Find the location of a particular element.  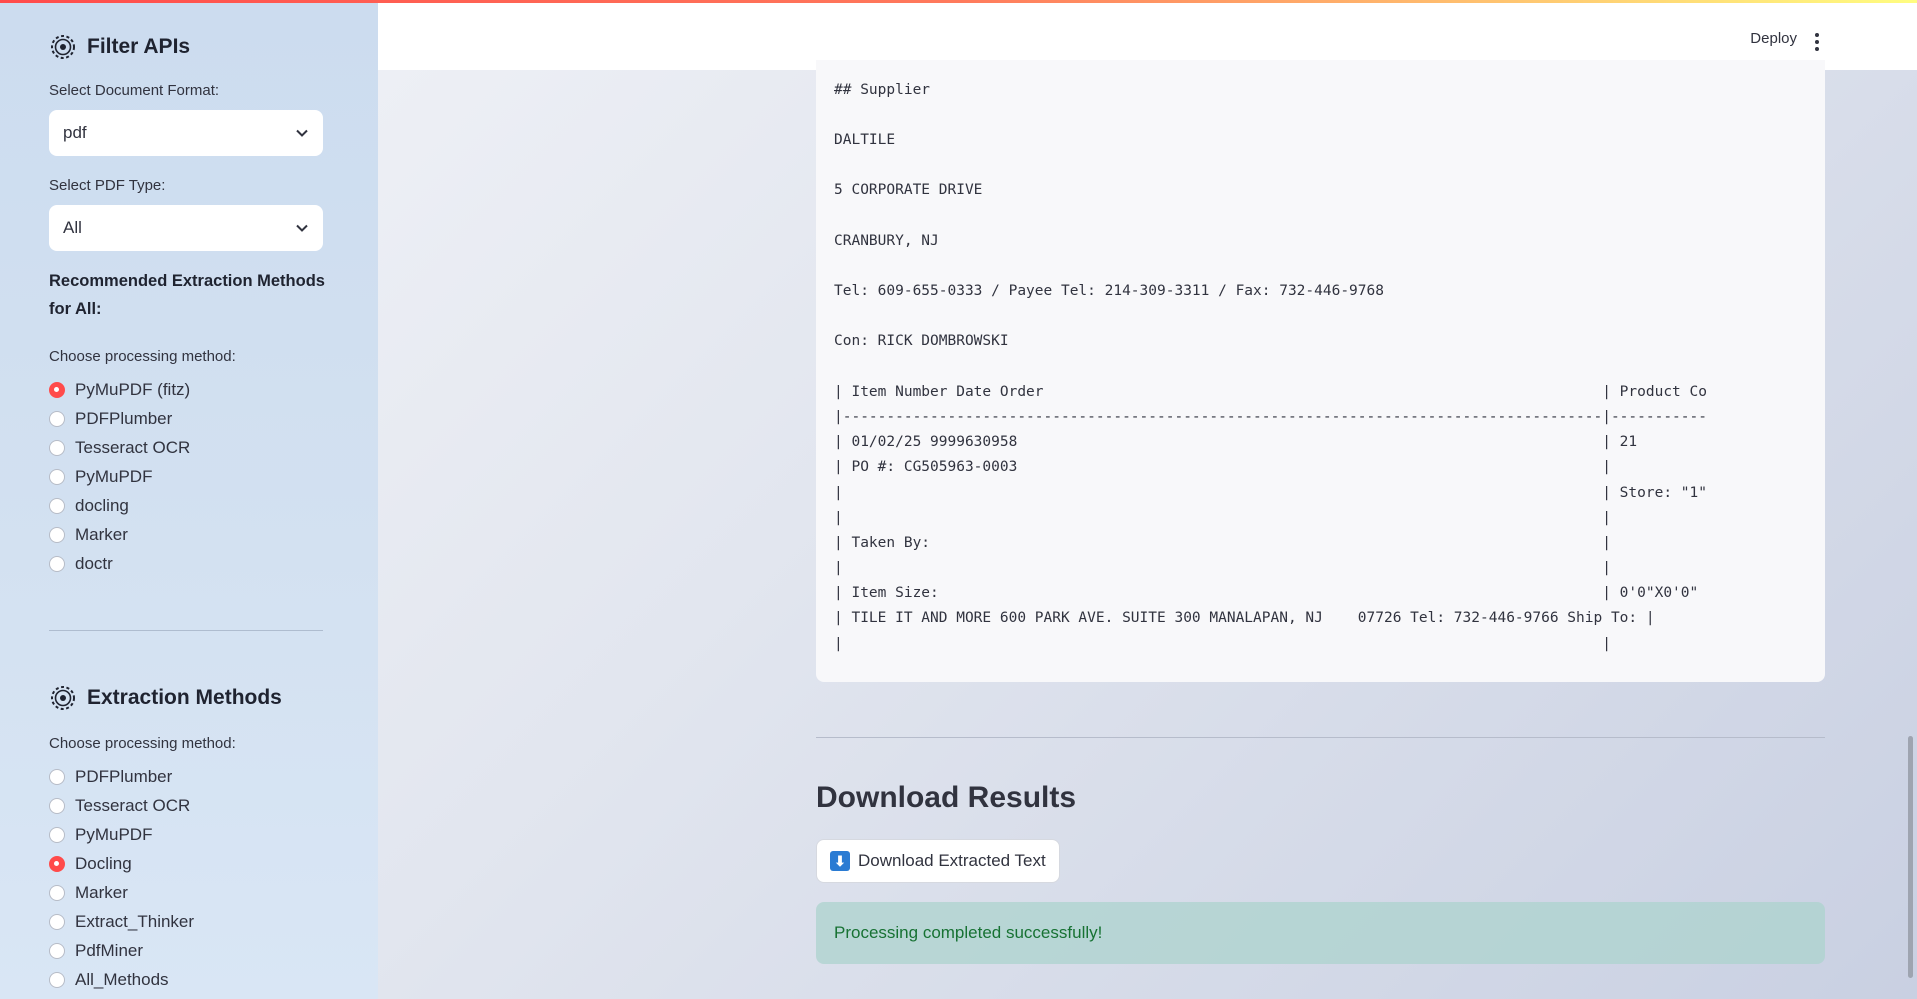

deploy-button: Deploy is located at coordinates (1773, 38).